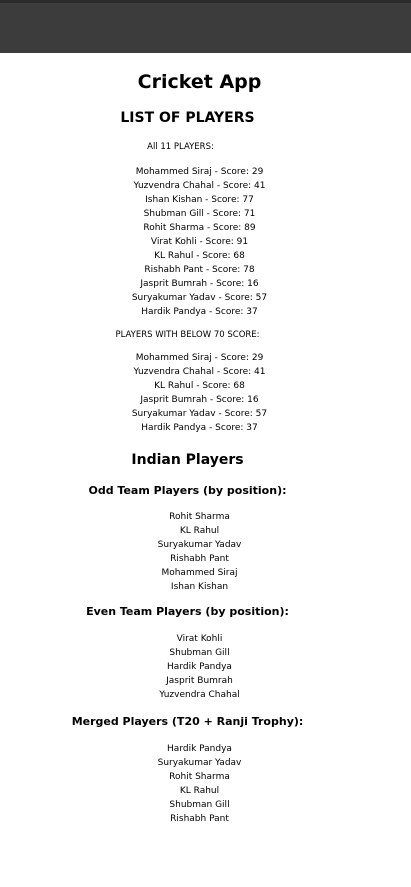 The width and height of the screenshot is (411, 887). What do you see at coordinates (199, 214) in the screenshot?
I see `player-list-item: Shubman Gill - Score: 71` at bounding box center [199, 214].